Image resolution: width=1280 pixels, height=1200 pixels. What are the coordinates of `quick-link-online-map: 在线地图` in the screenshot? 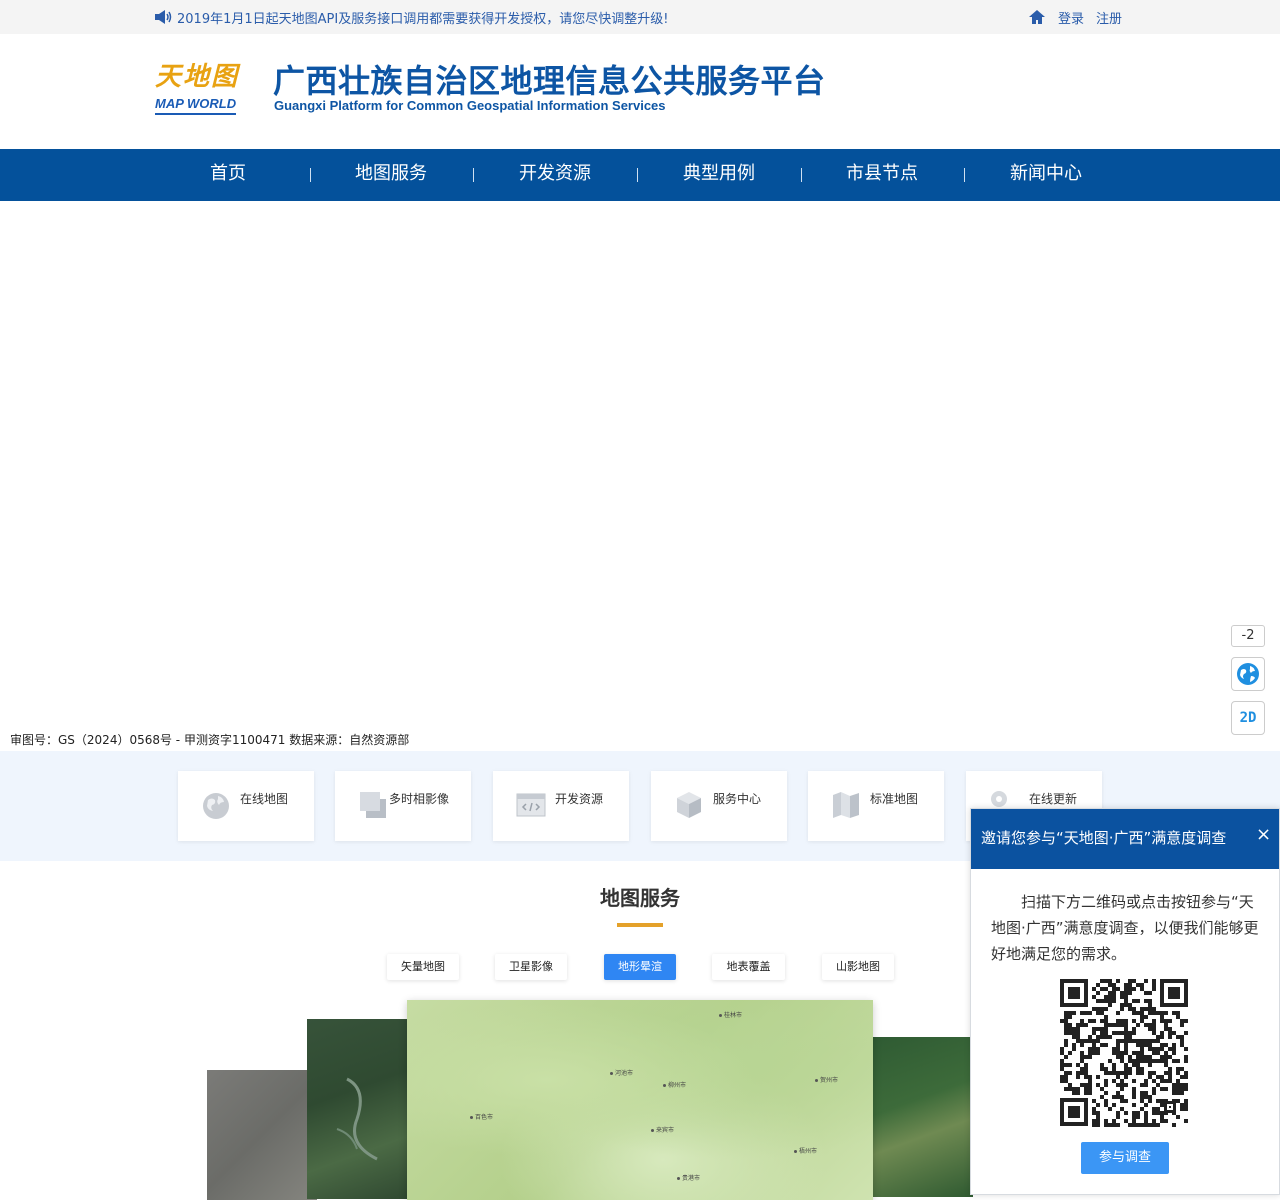 It's located at (246, 806).